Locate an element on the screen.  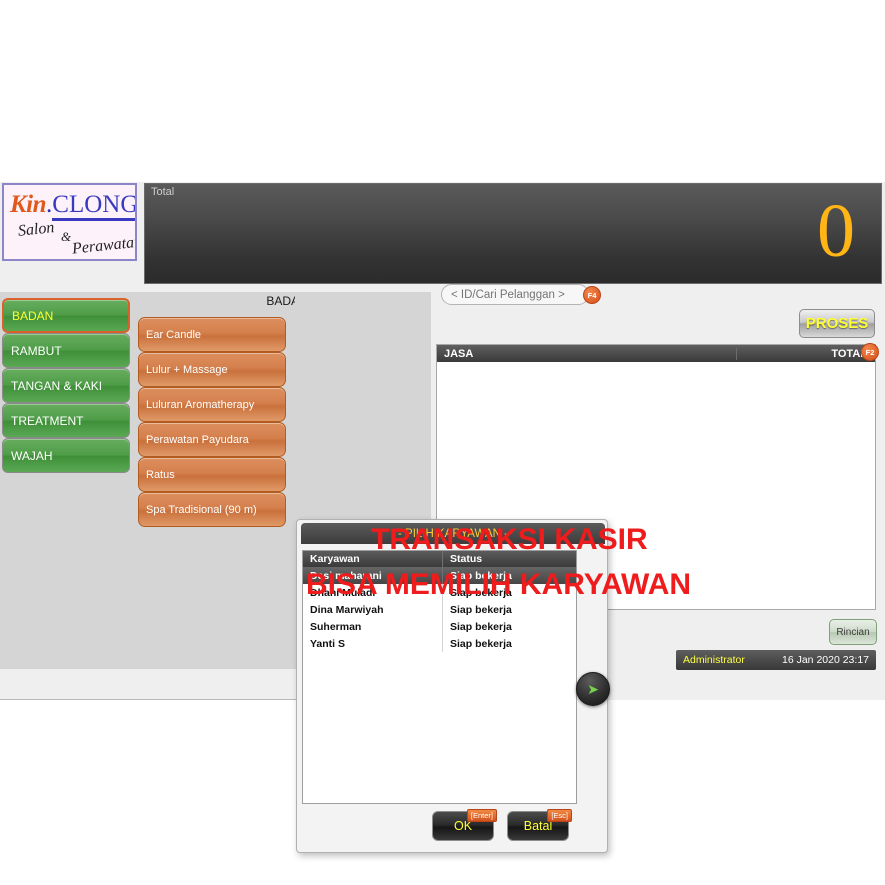
status-bar: Administrator 16 Jan 2020 23:17 is located at coordinates (776, 660).